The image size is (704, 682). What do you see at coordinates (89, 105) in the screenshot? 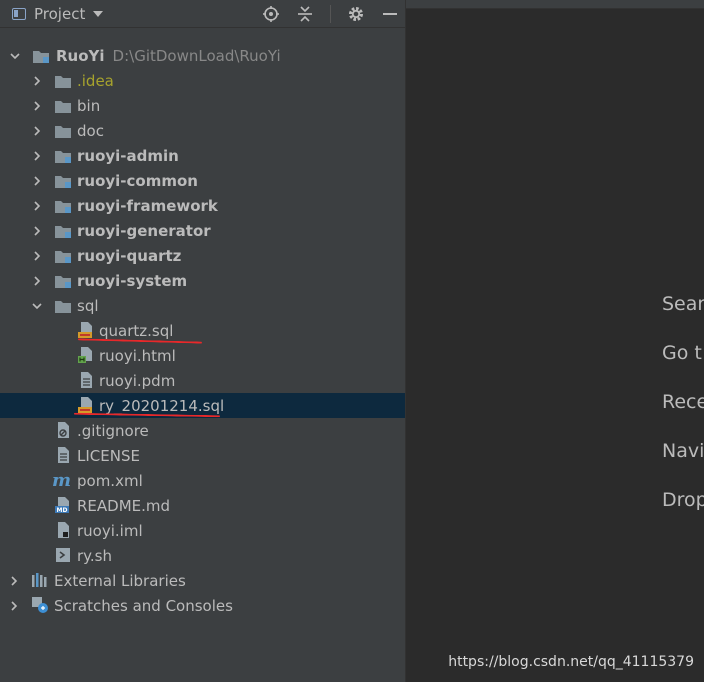
I see `tree-item-label: bin` at bounding box center [89, 105].